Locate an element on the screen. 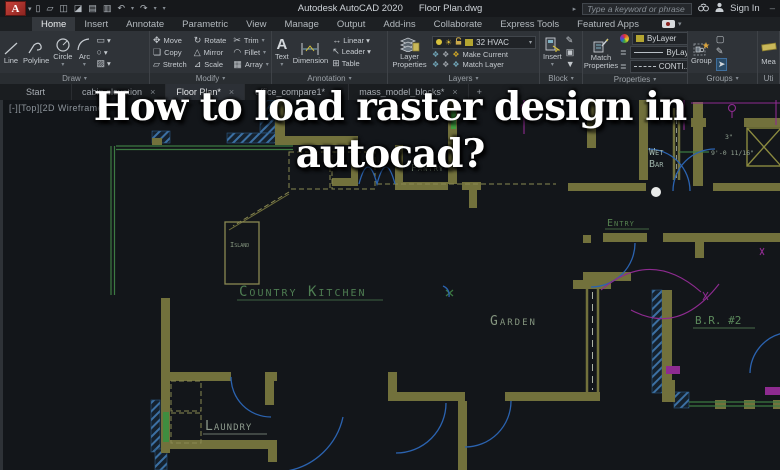 The width and height of the screenshot is (780, 470). text-tool: A Text ▾ is located at coordinates (282, 51).